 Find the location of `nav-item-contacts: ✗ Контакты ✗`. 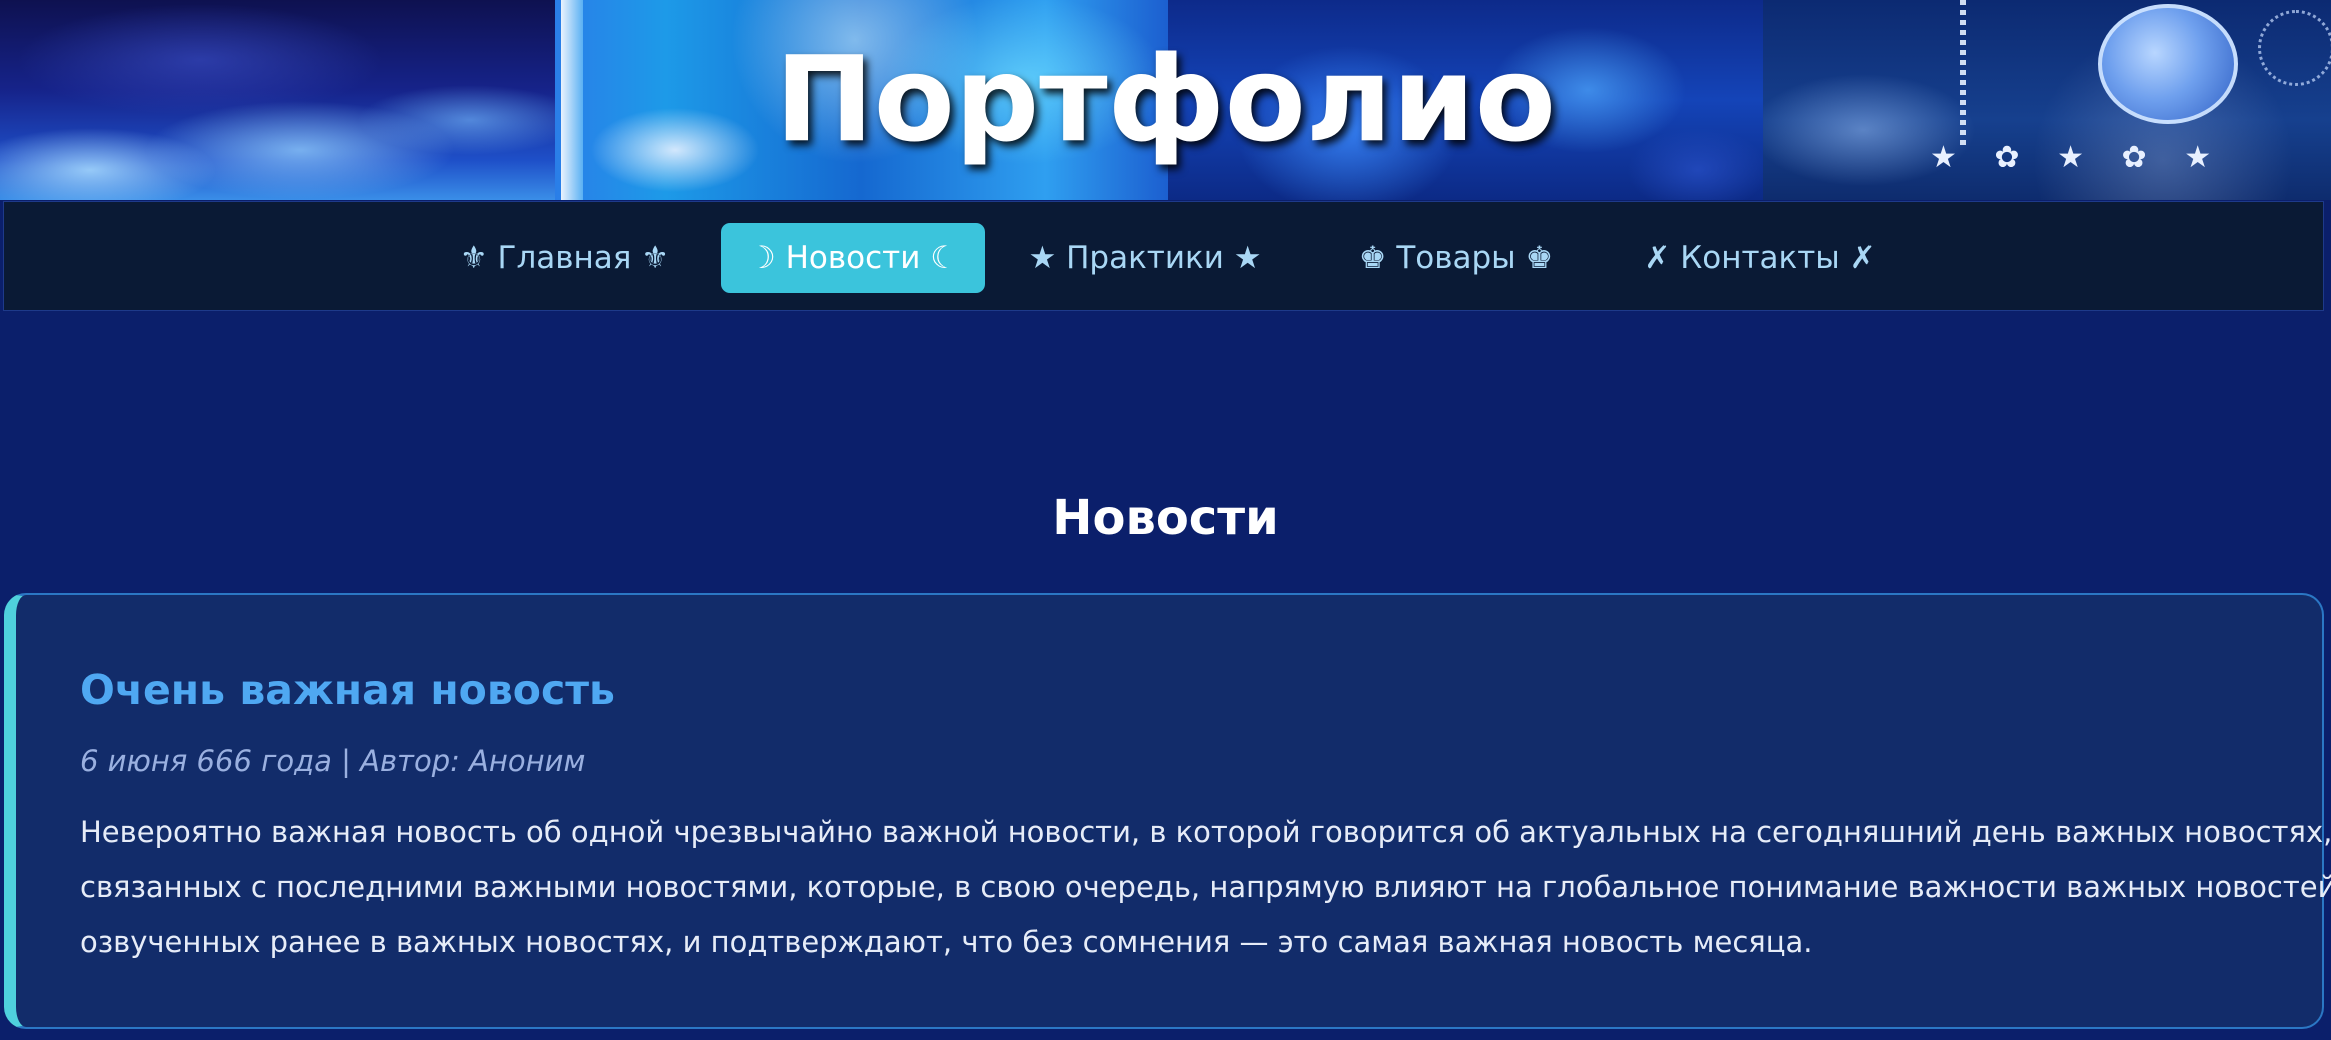

nav-item-contacts: ✗ Контакты ✗ is located at coordinates (1760, 258).